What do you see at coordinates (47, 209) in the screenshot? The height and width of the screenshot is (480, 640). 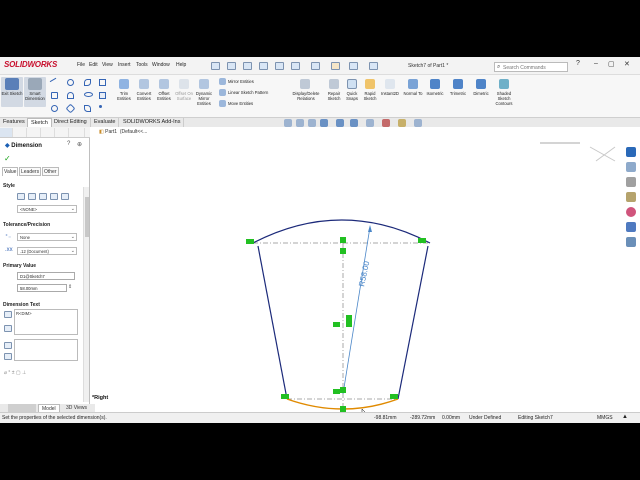 I see `style-dropdown: <NONE> ⌄` at bounding box center [47, 209].